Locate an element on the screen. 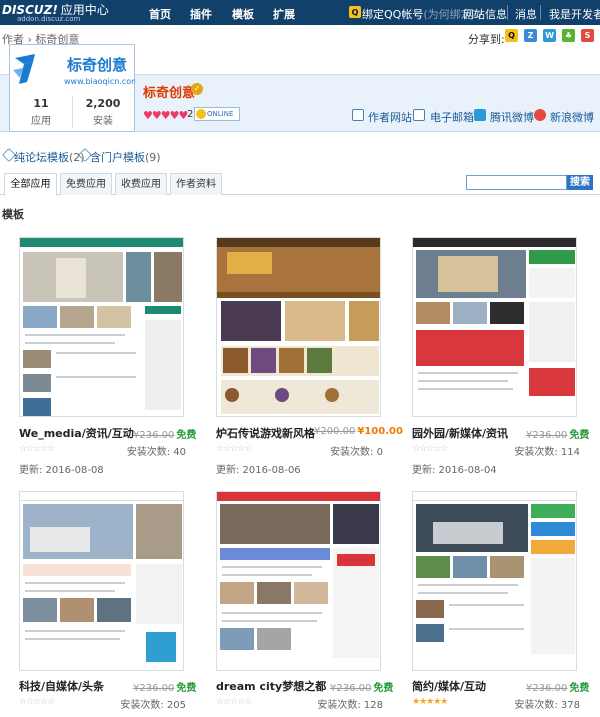 This screenshot has width=600, height=717. star-rating: ★★★★★ is located at coordinates (430, 702).